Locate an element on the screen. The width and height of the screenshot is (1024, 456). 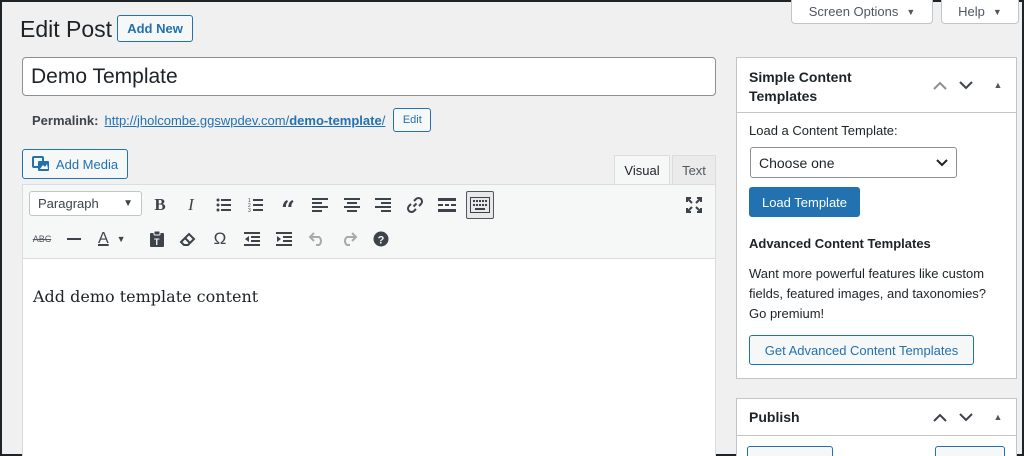
advanced-text-line: Go premium! is located at coordinates (787, 313).